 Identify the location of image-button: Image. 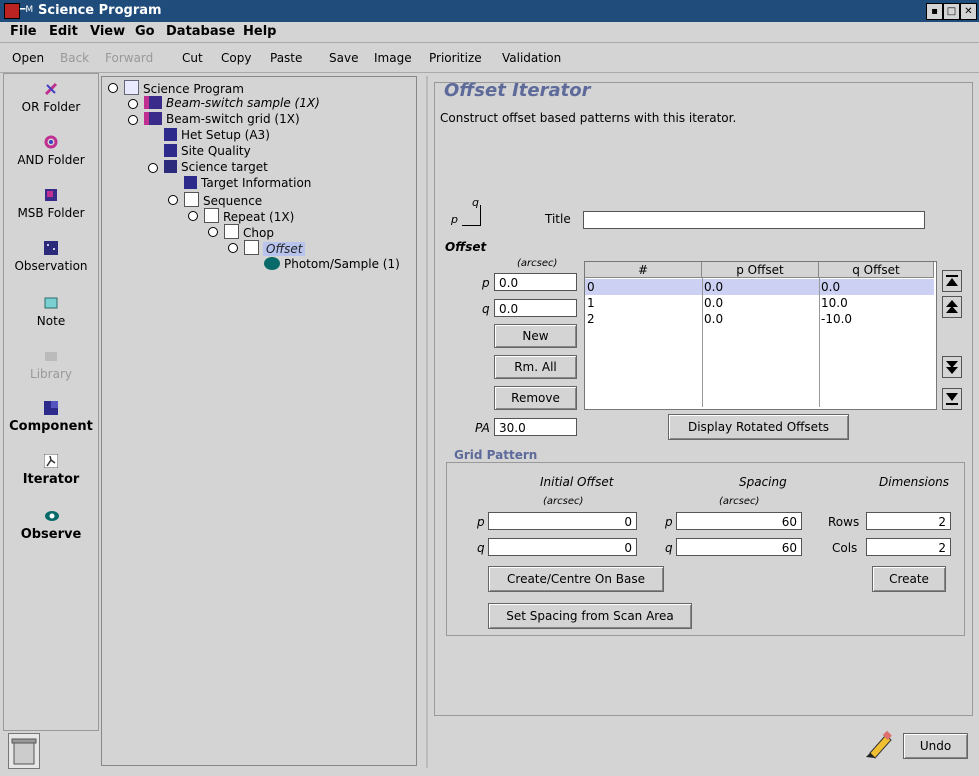
(393, 58).